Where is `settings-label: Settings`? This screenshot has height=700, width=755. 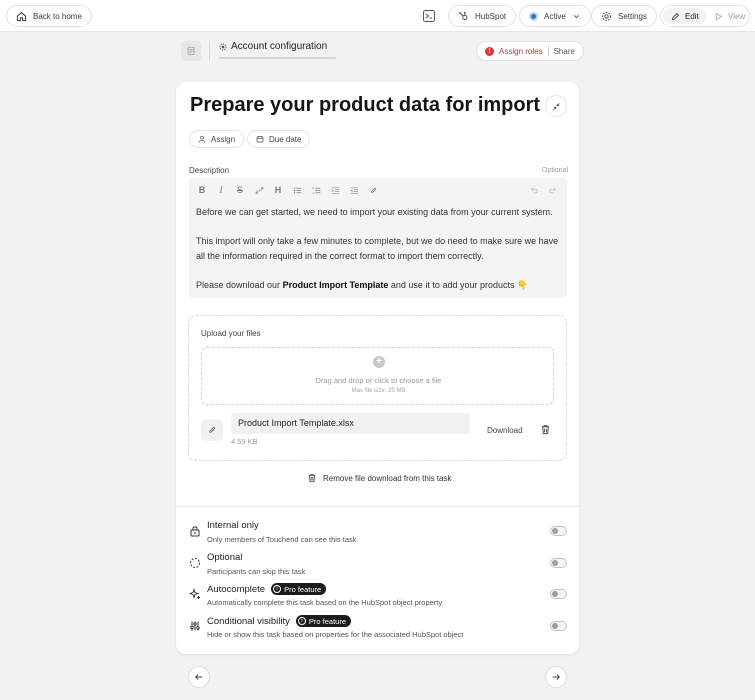 settings-label: Settings is located at coordinates (632, 16).